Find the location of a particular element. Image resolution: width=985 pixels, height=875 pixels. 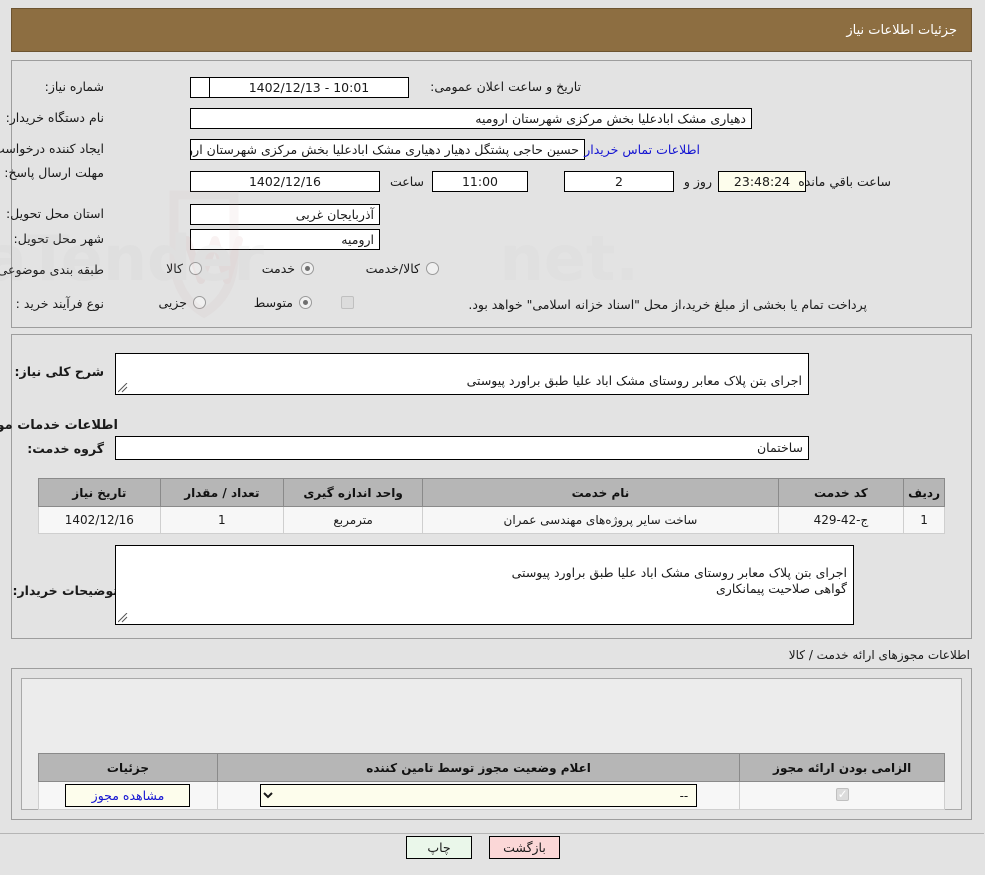

license-required-checkbox is located at coordinates (843, 794).